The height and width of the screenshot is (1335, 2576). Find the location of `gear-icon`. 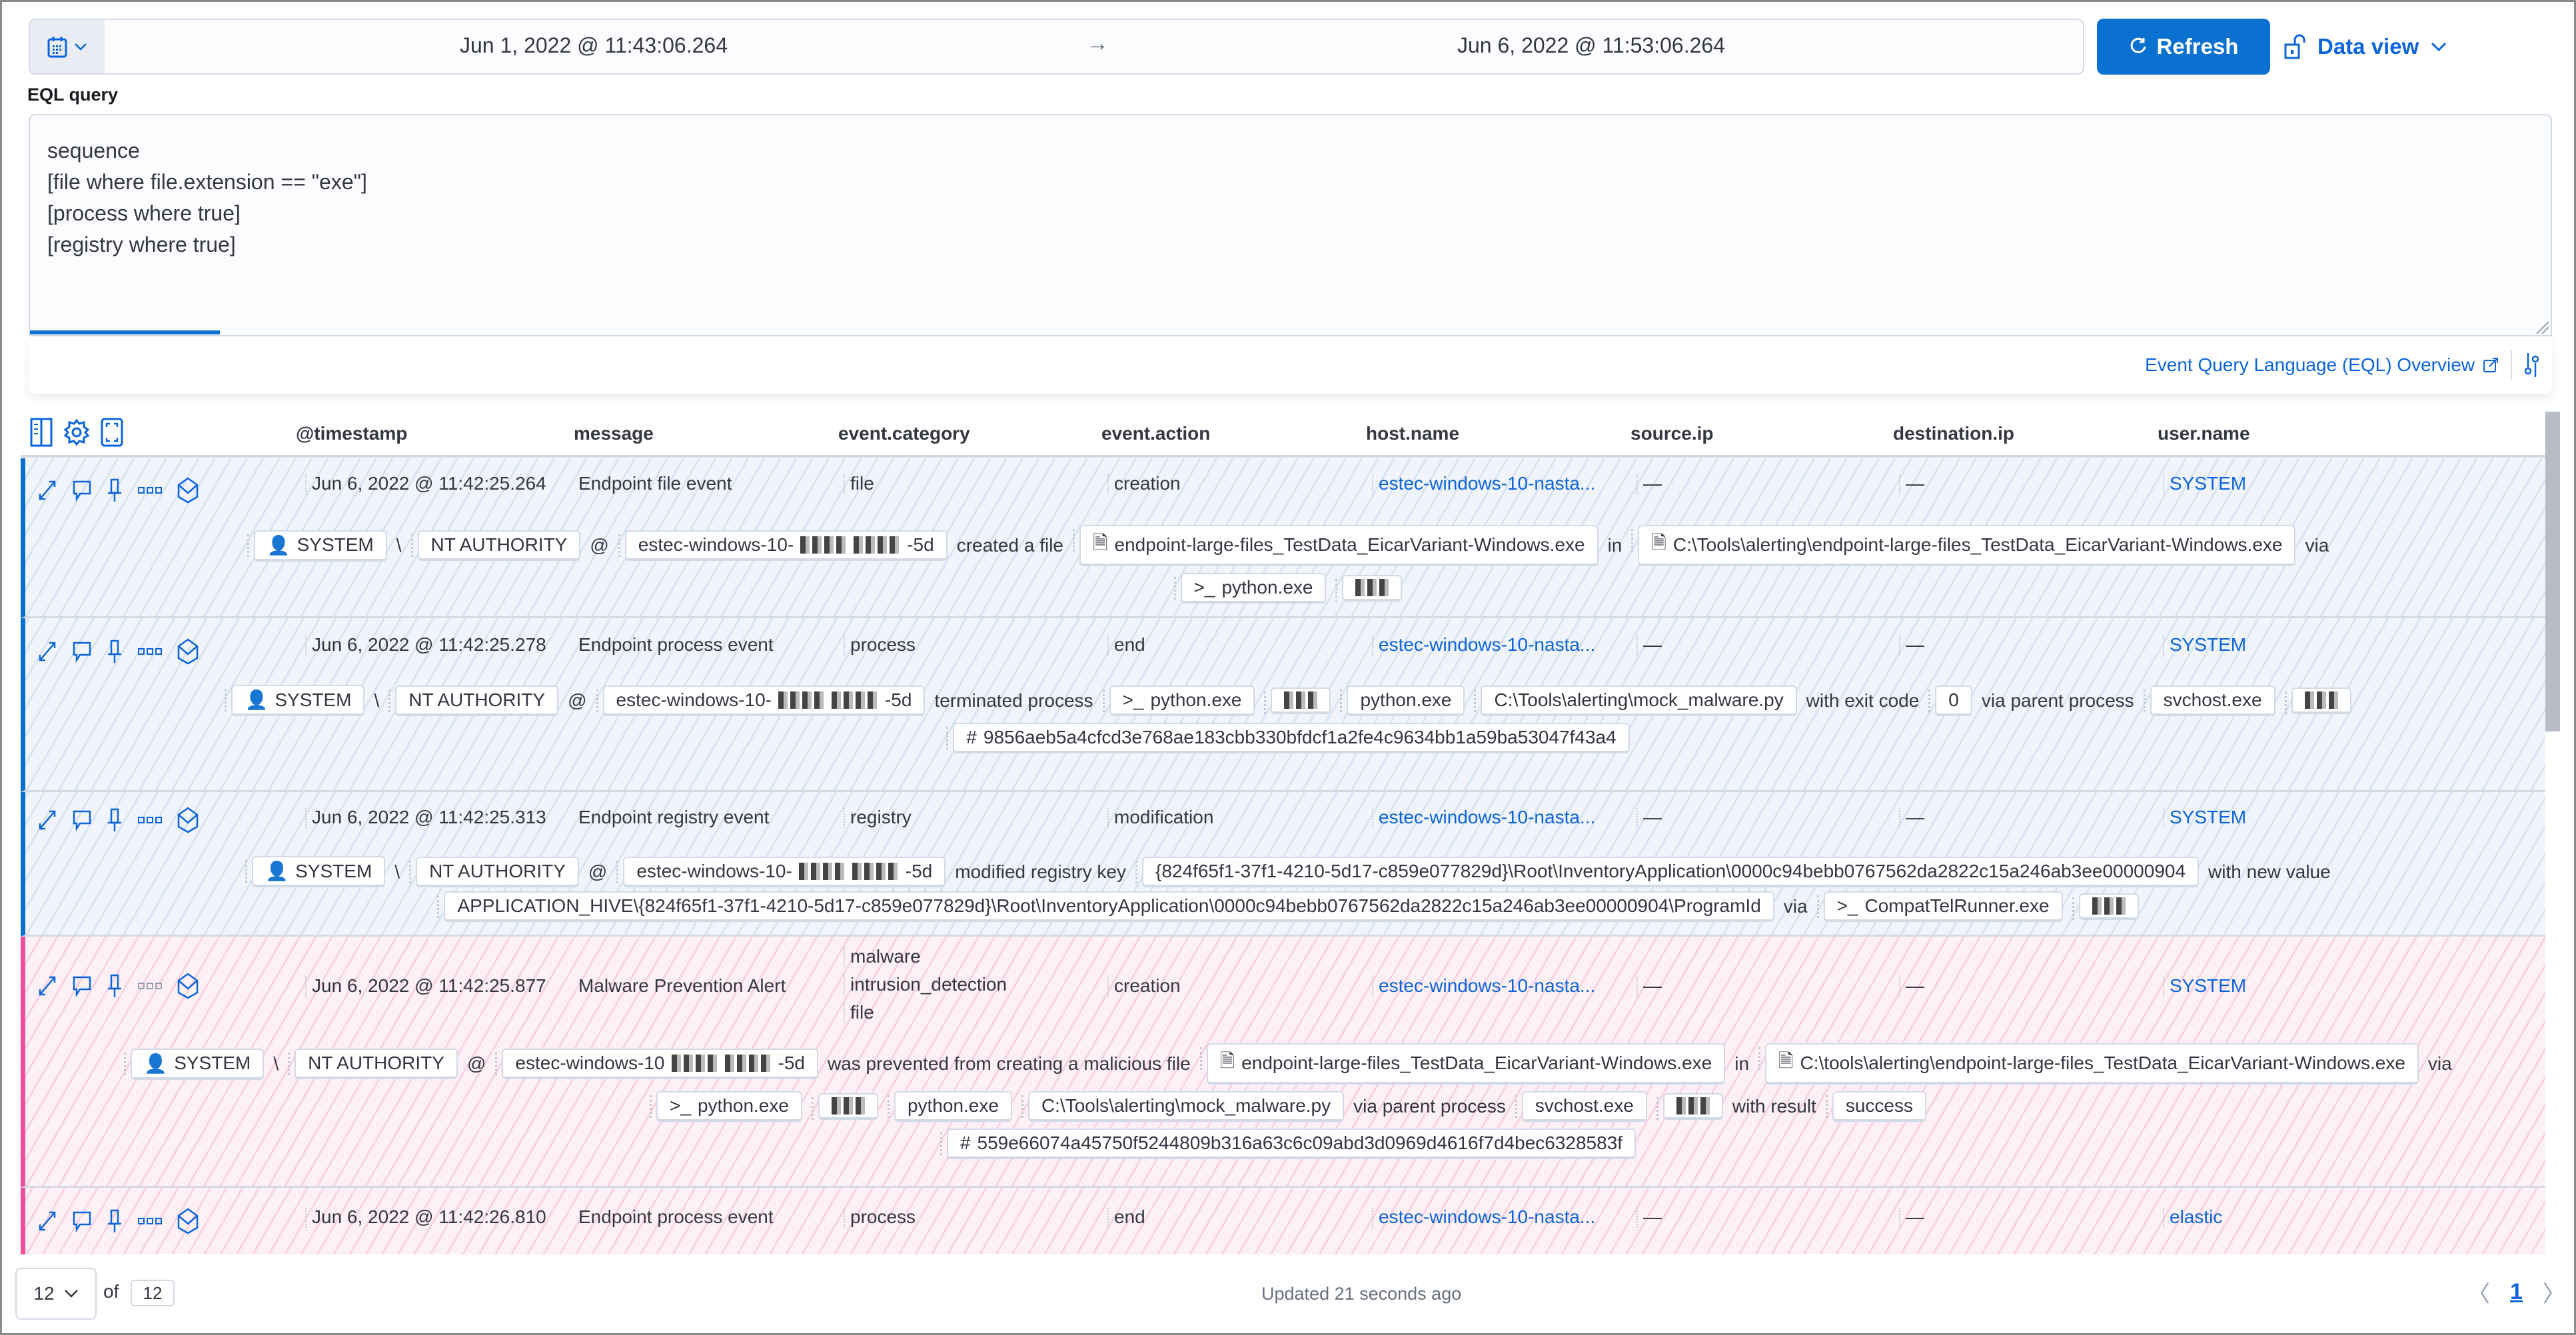

gear-icon is located at coordinates (76, 432).